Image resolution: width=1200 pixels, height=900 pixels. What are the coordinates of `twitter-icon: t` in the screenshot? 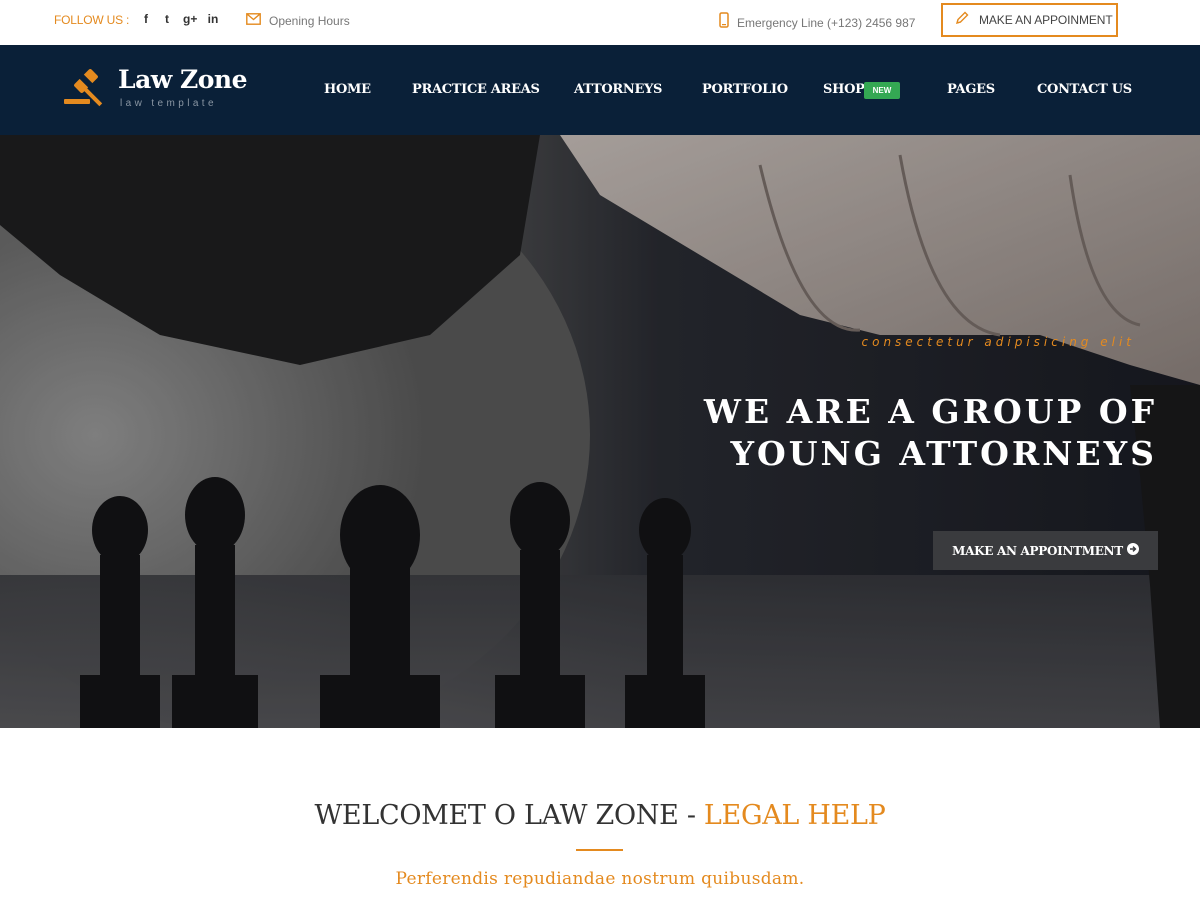 It's located at (167, 19).